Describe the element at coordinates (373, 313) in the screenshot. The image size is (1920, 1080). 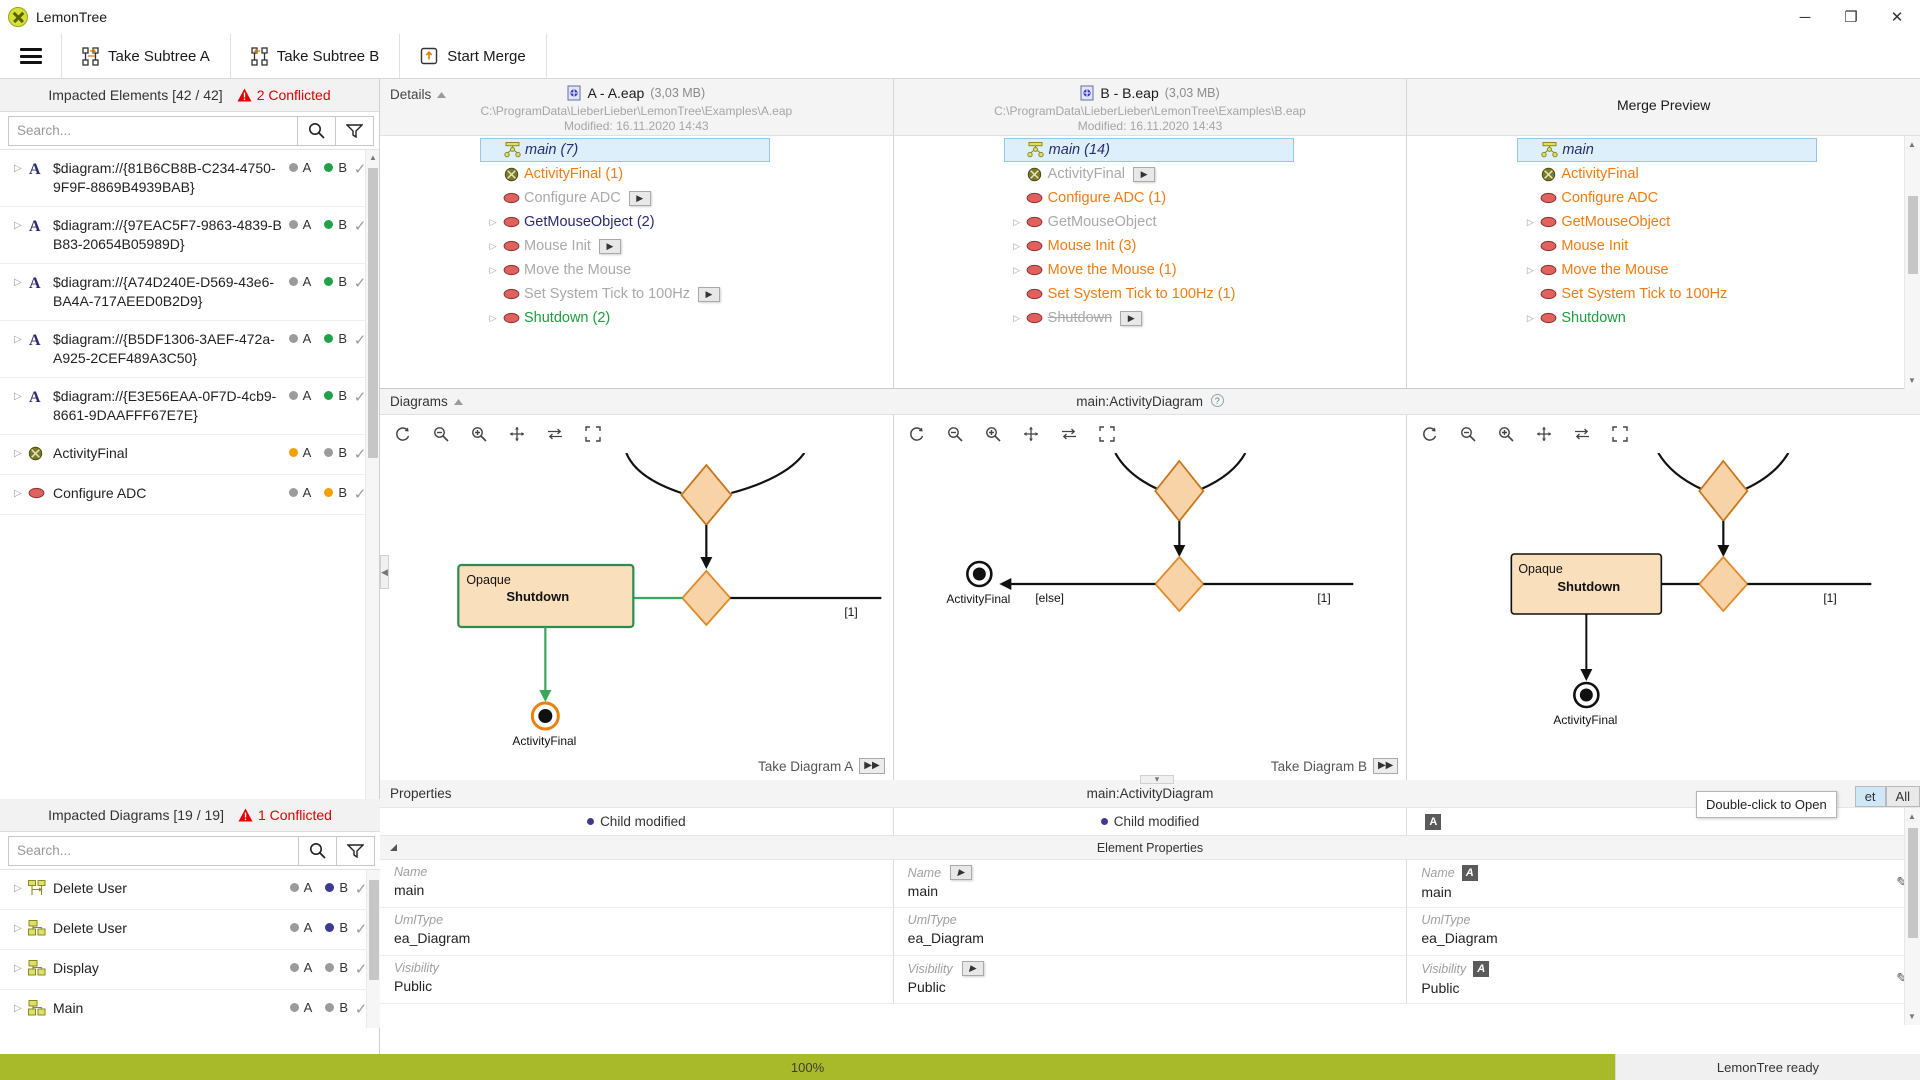
I see `impacted-elements-scroll-thumb` at that location.